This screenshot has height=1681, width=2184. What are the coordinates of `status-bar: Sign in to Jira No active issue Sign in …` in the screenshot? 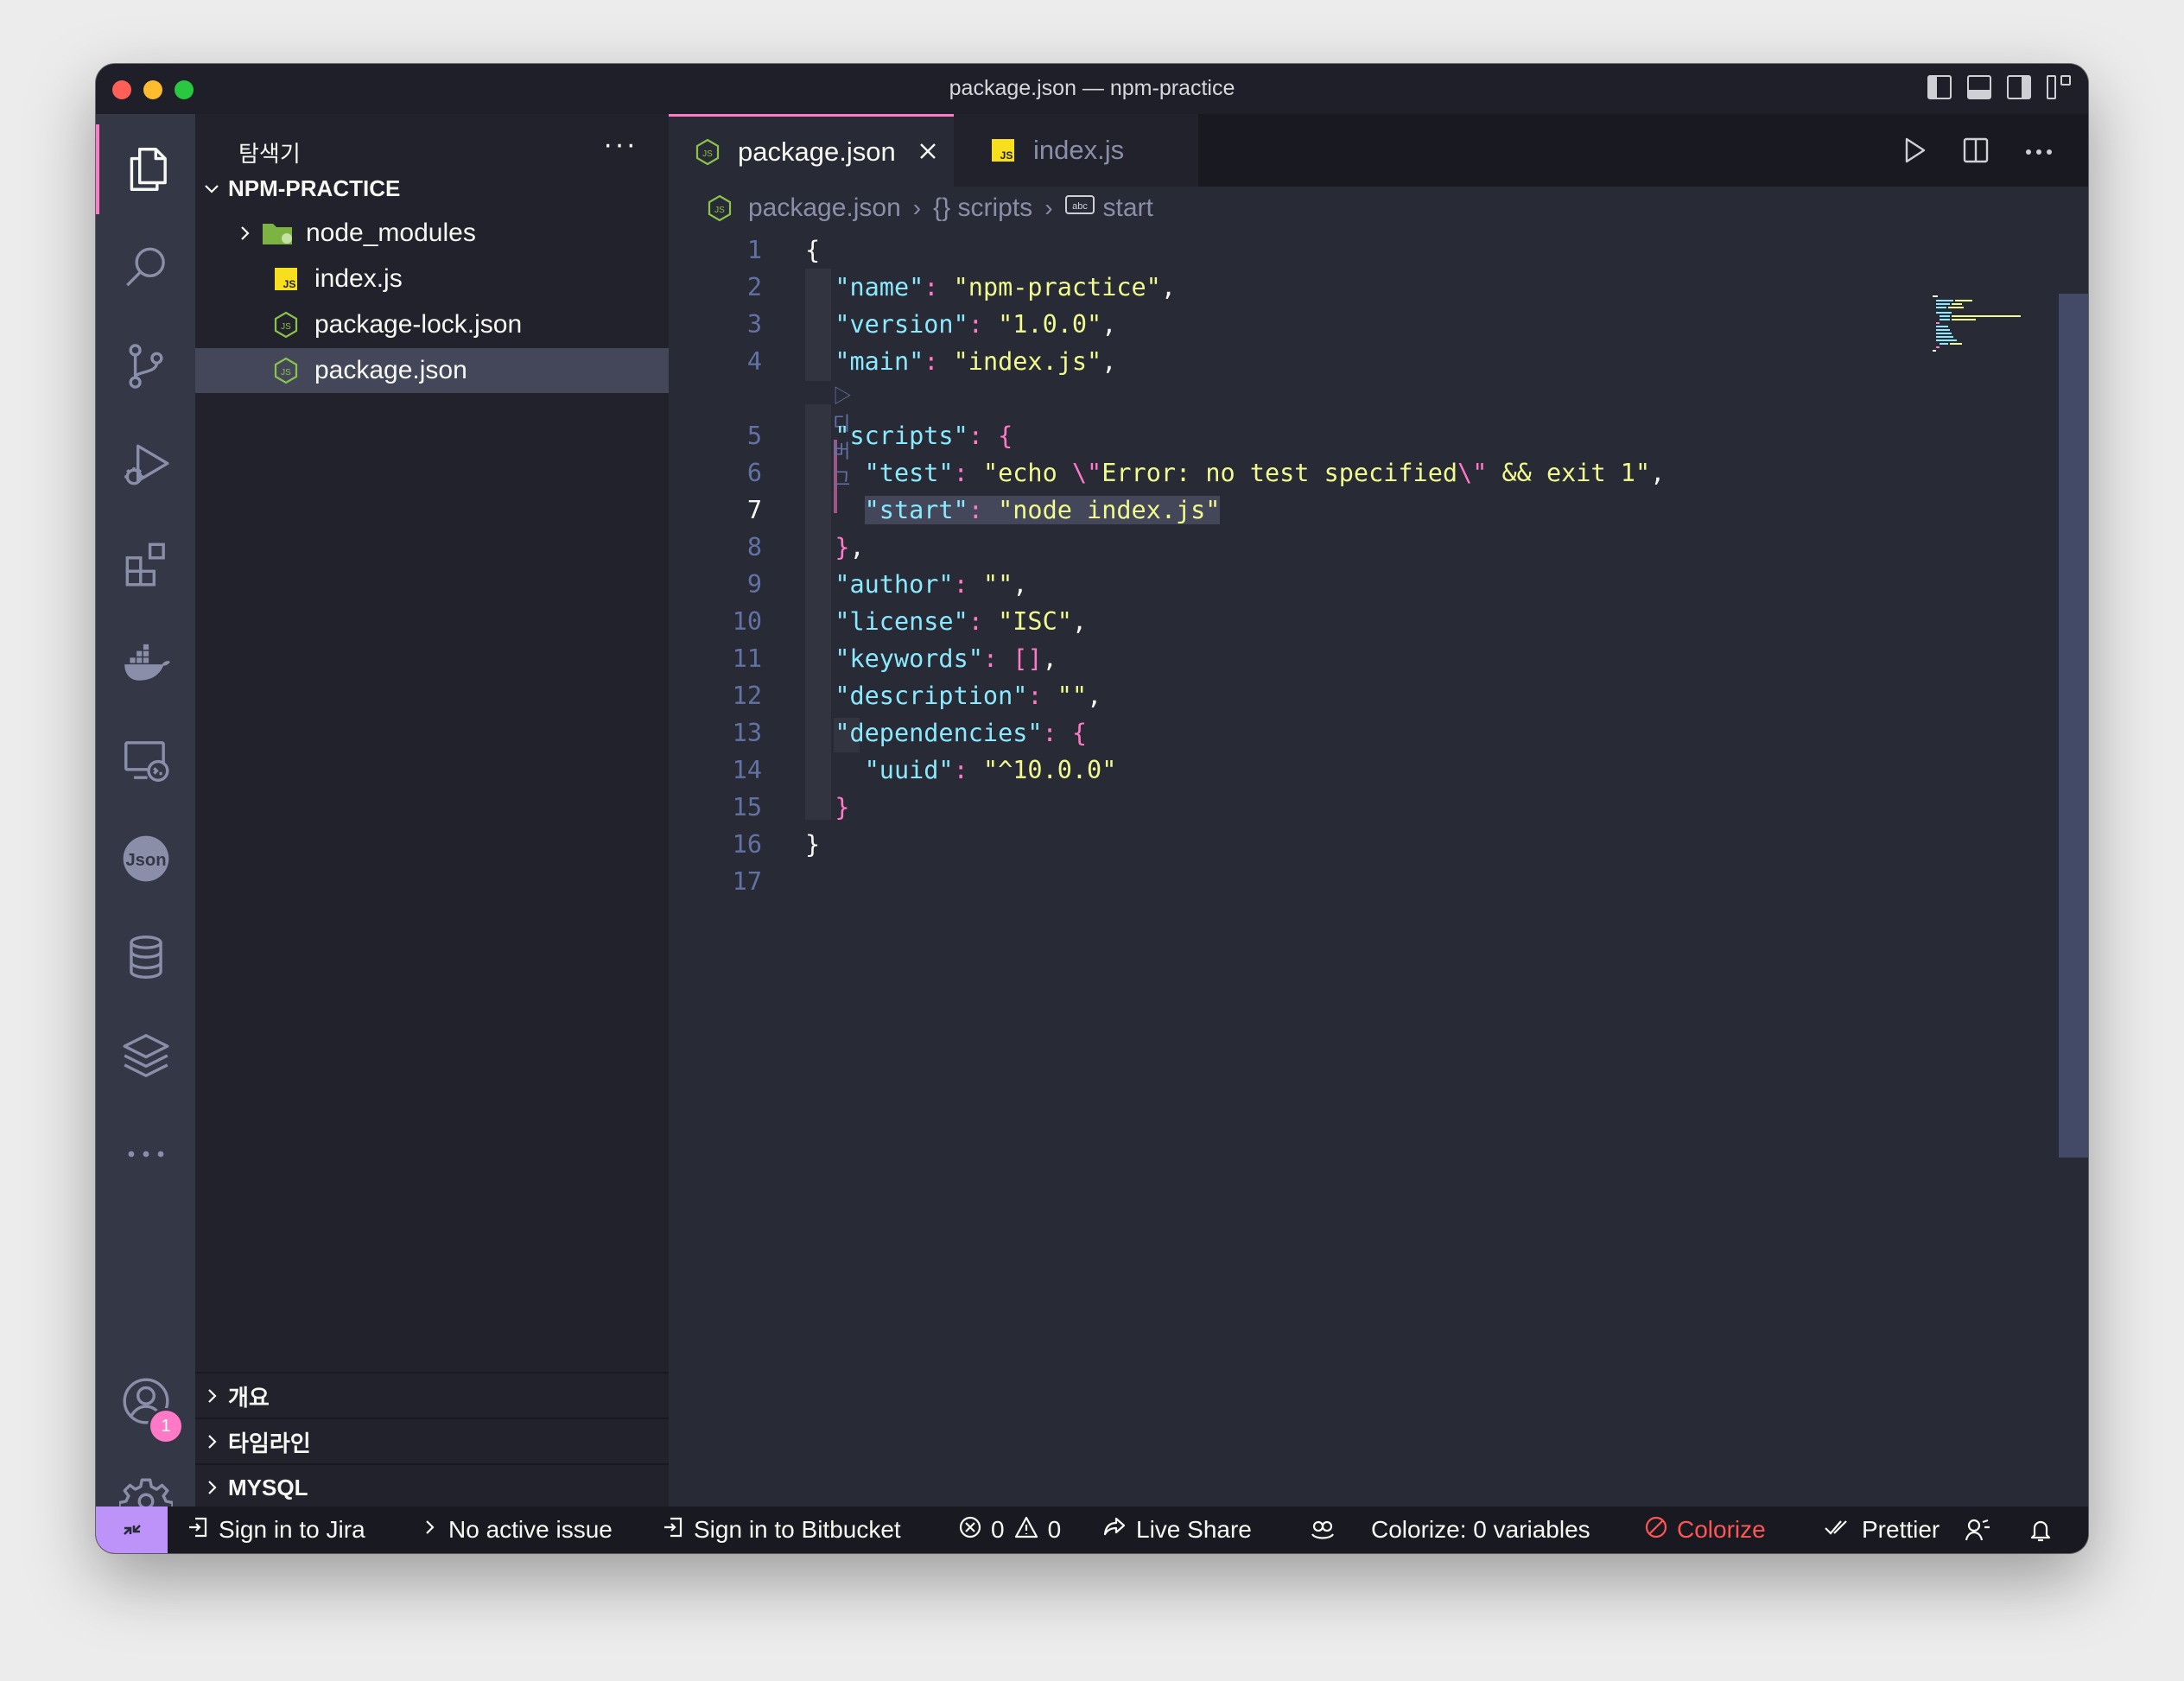 It's located at (1092, 1530).